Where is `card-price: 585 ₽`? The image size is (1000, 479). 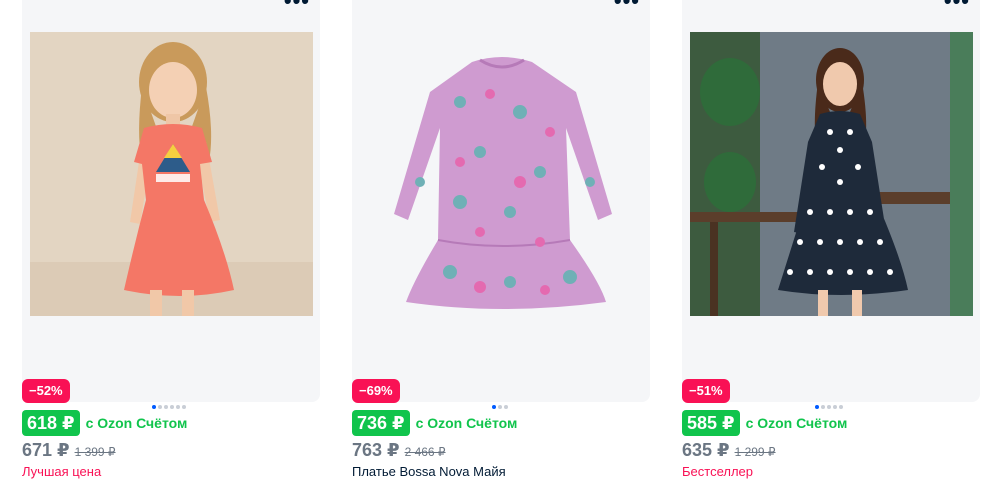
card-price: 585 ₽ is located at coordinates (711, 423).